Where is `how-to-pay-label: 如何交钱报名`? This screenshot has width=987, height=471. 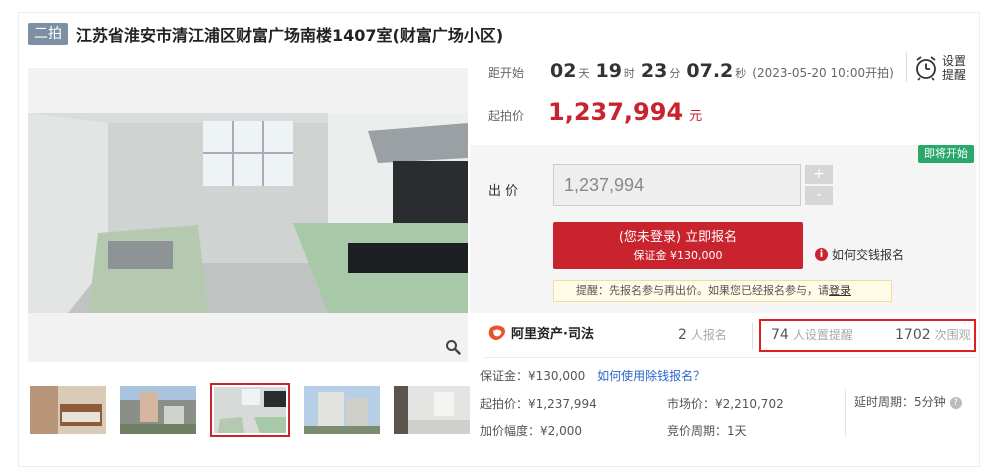 how-to-pay-label: 如何交钱报名 is located at coordinates (868, 255).